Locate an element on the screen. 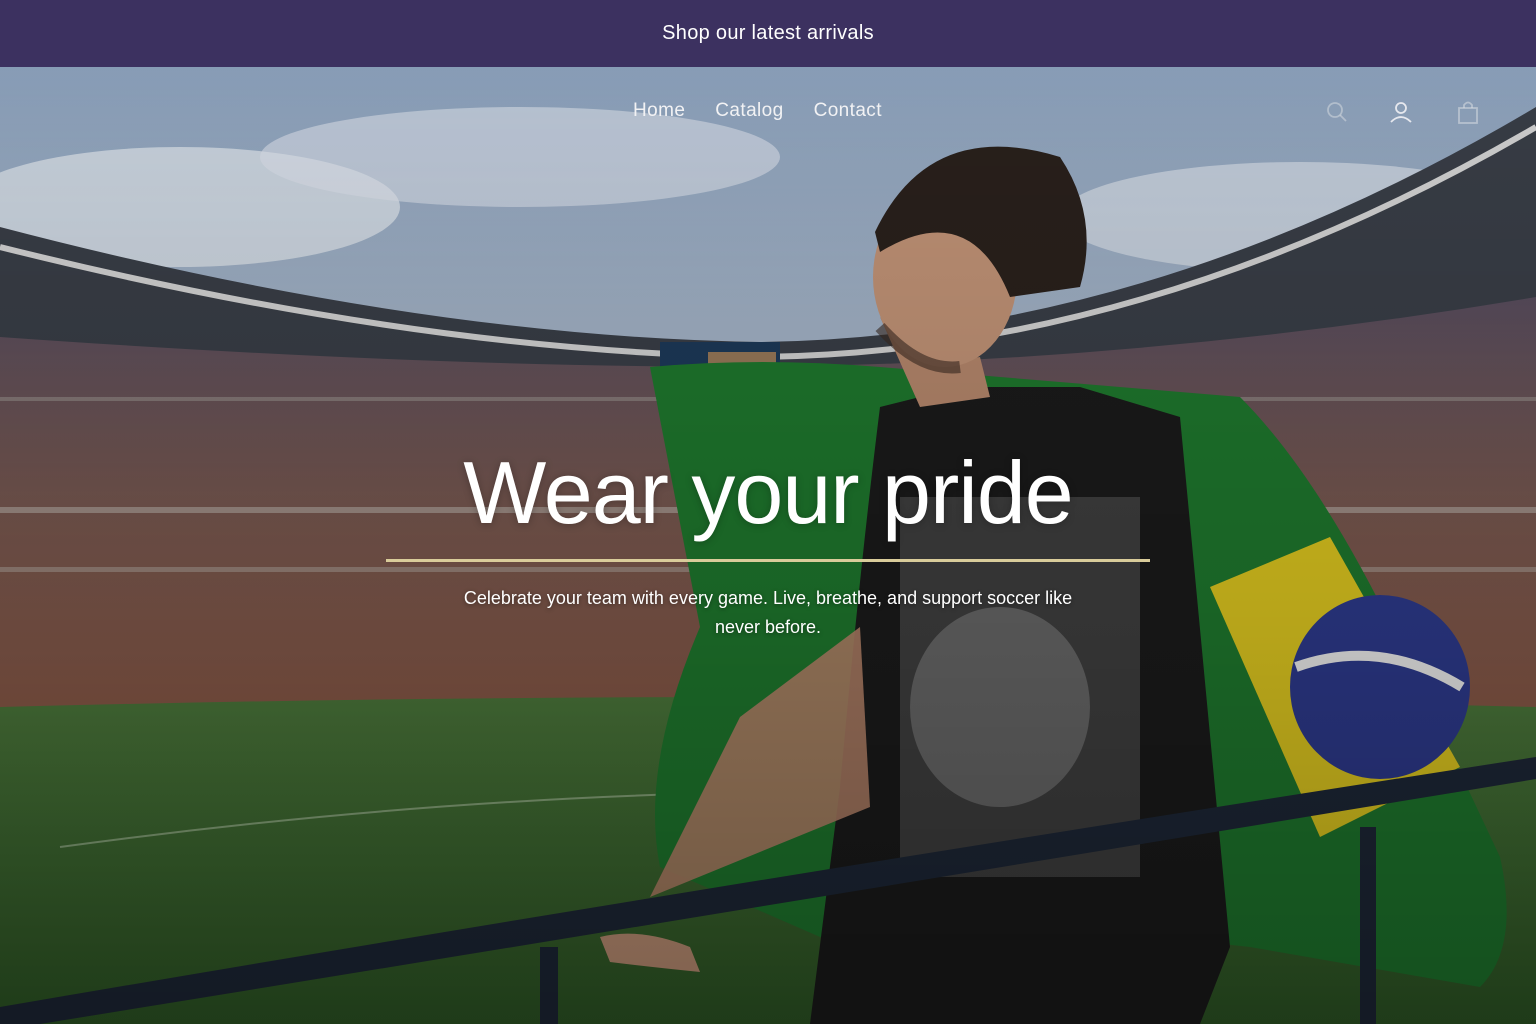  nav-links: Home Catalog Contact is located at coordinates (757, 111).